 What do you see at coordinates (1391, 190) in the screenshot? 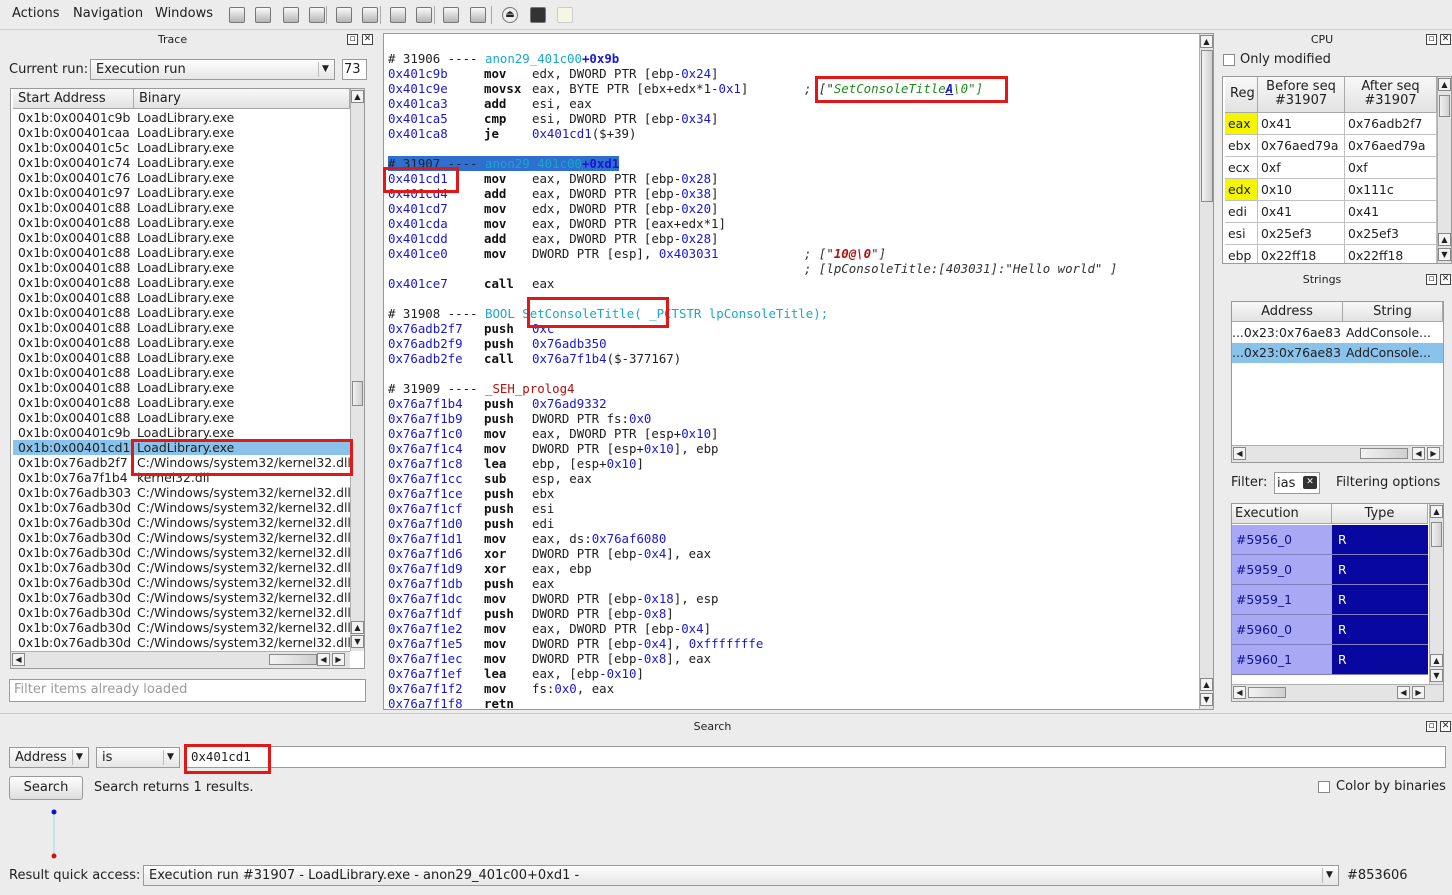
I see `register-after-value: 0x111c` at bounding box center [1391, 190].